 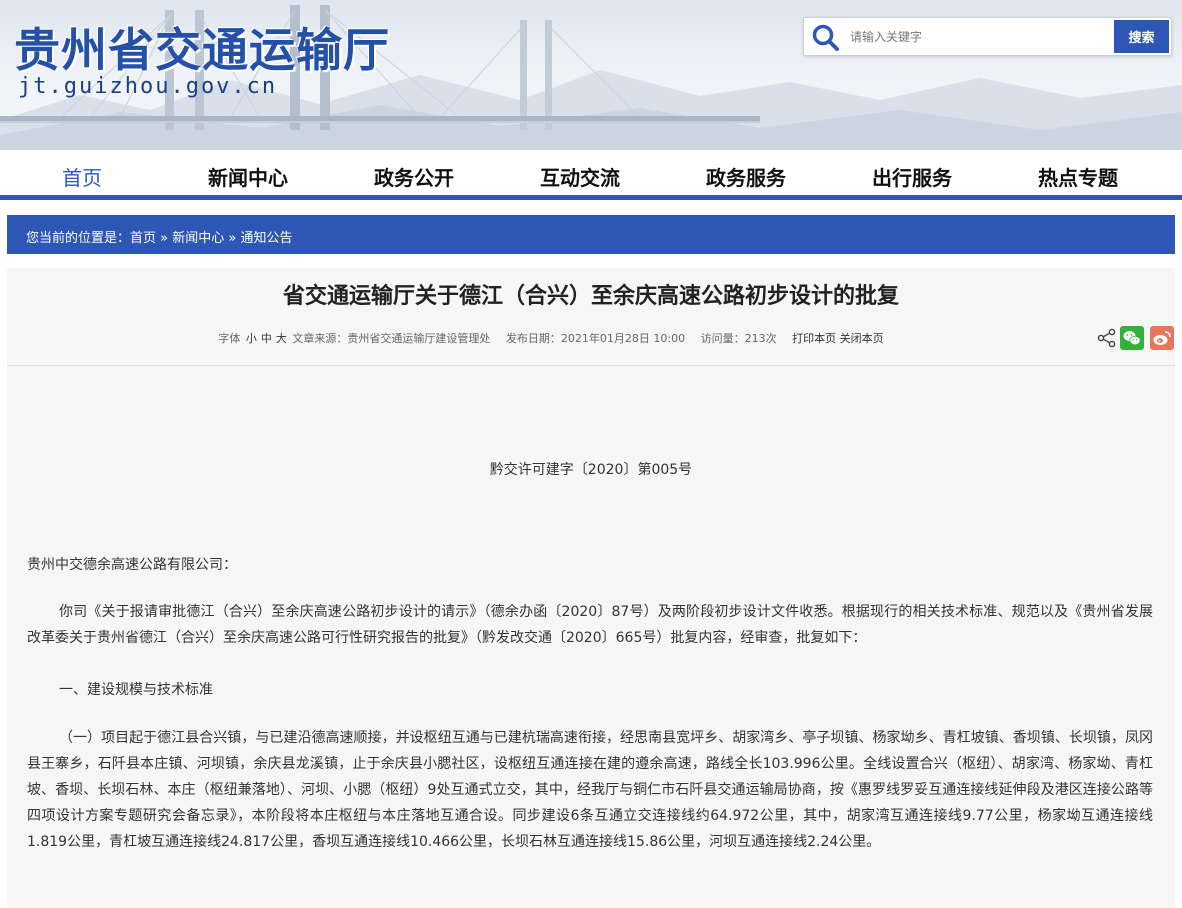 I want to click on addressee: 贵州中交德余高速公路有限公司：, so click(x=132, y=565).